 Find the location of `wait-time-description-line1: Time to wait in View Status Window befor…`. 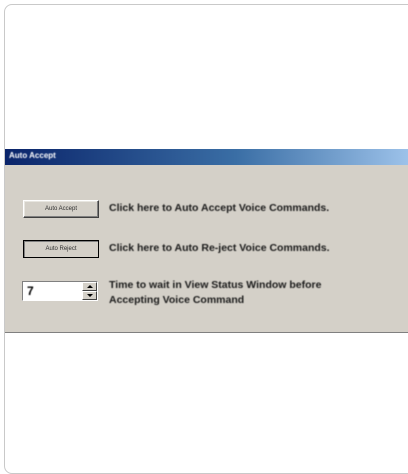

wait-time-description-line1: Time to wait in View Status Window befor… is located at coordinates (215, 285).